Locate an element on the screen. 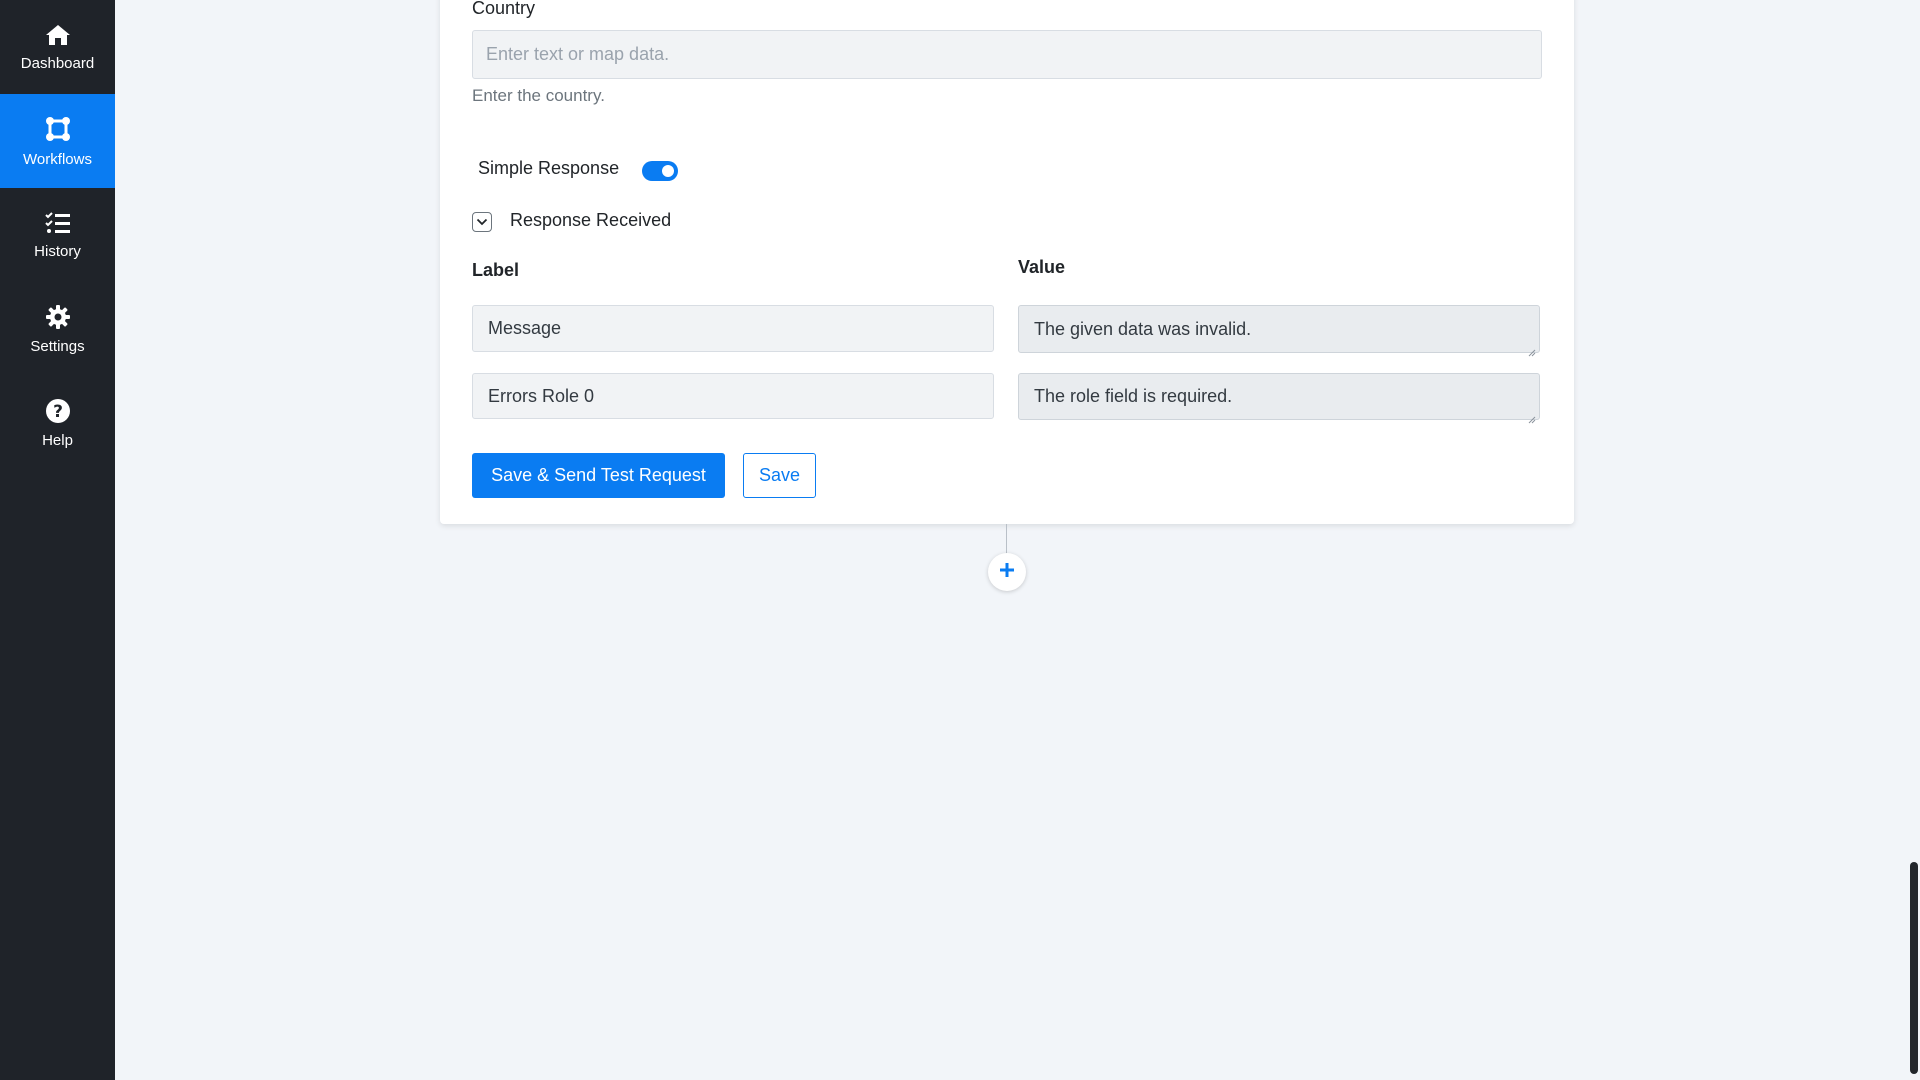 The width and height of the screenshot is (1920, 1080). sidebar-item-dashboard: Dashboard is located at coordinates (57, 47).